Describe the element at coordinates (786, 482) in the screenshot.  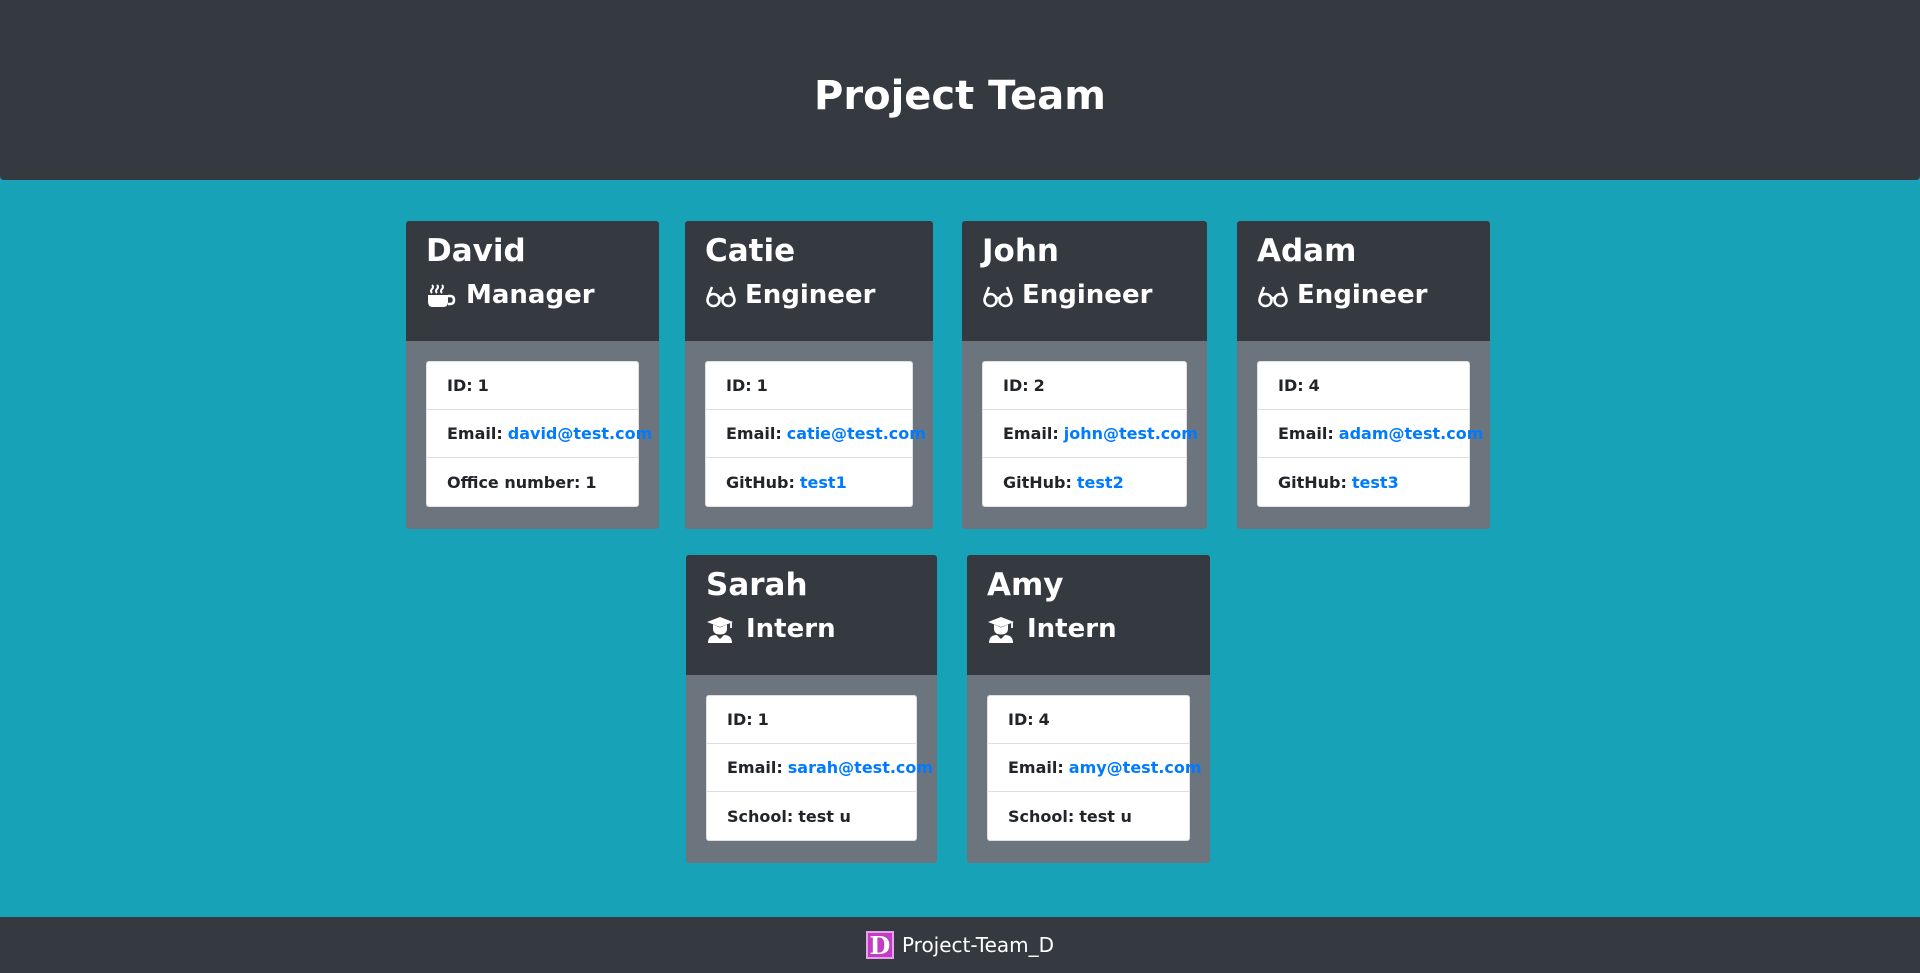
I see `github-row: GitHub: test1` at that location.